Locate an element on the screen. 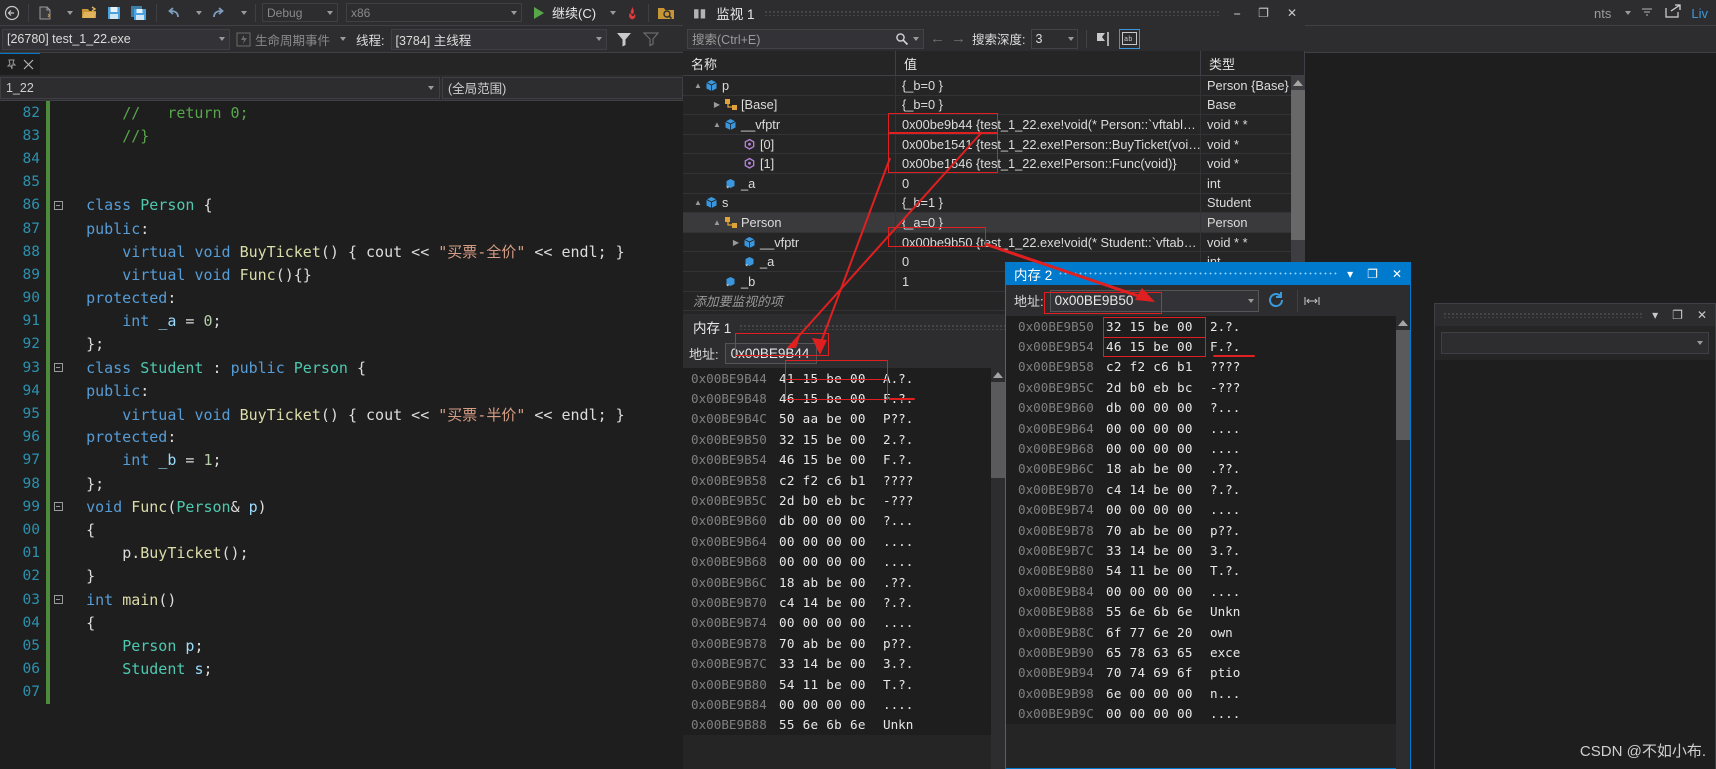 The width and height of the screenshot is (1716, 769). watch-row: _a 0 int is located at coordinates (994, 183).